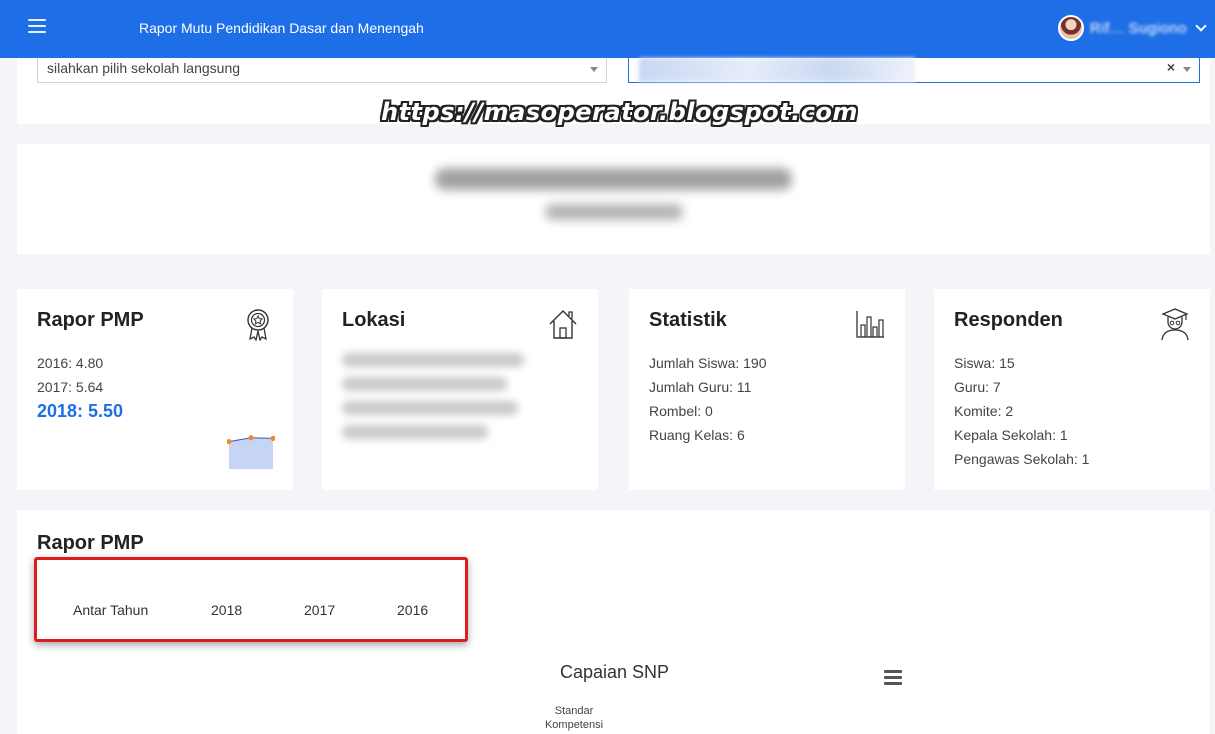  Describe the element at coordinates (258, 325) in the screenshot. I see `award-icon` at that location.